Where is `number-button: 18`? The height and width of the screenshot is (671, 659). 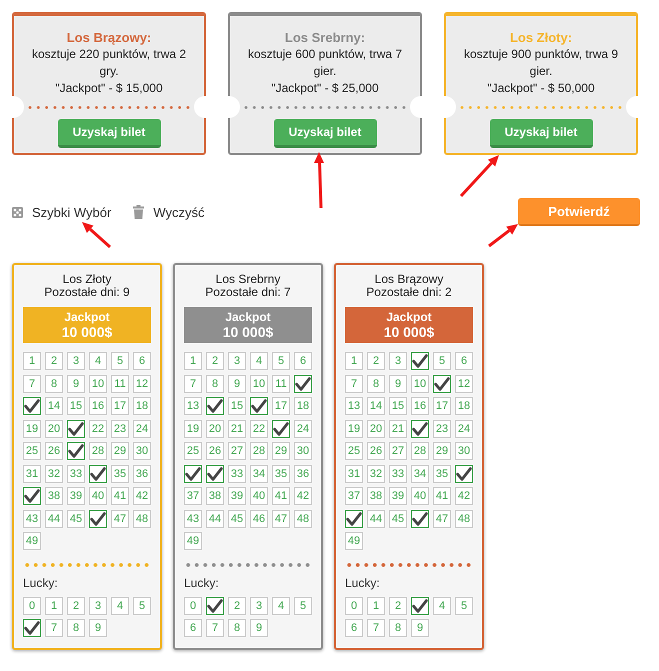
number-button: 18 is located at coordinates (303, 406).